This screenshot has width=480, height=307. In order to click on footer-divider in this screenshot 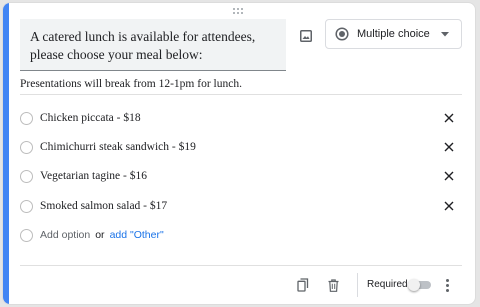, I will do `click(241, 265)`.